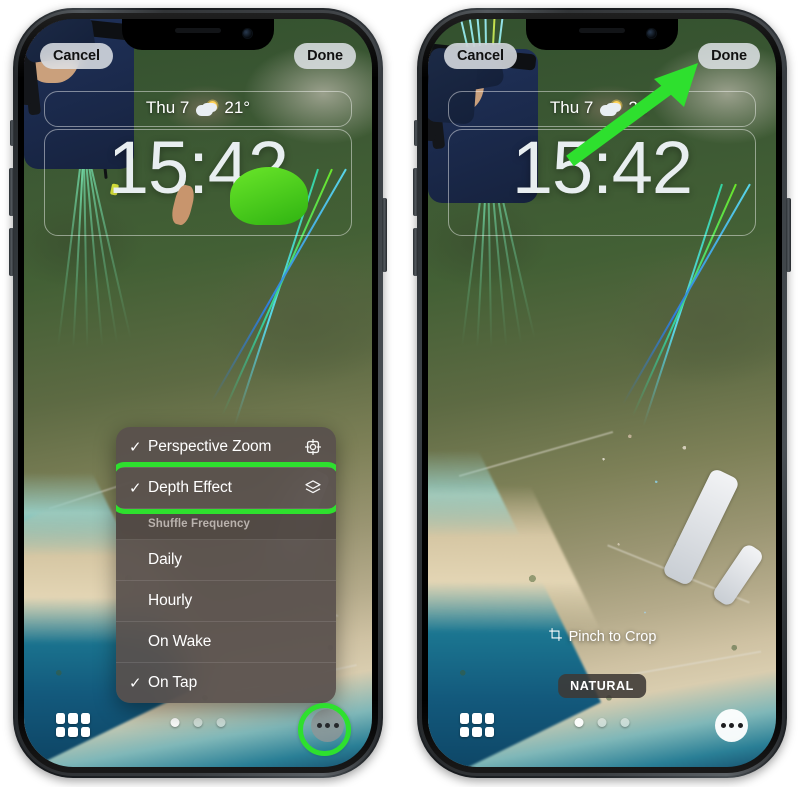  I want to click on temperature-label: 21°, so click(237, 107).